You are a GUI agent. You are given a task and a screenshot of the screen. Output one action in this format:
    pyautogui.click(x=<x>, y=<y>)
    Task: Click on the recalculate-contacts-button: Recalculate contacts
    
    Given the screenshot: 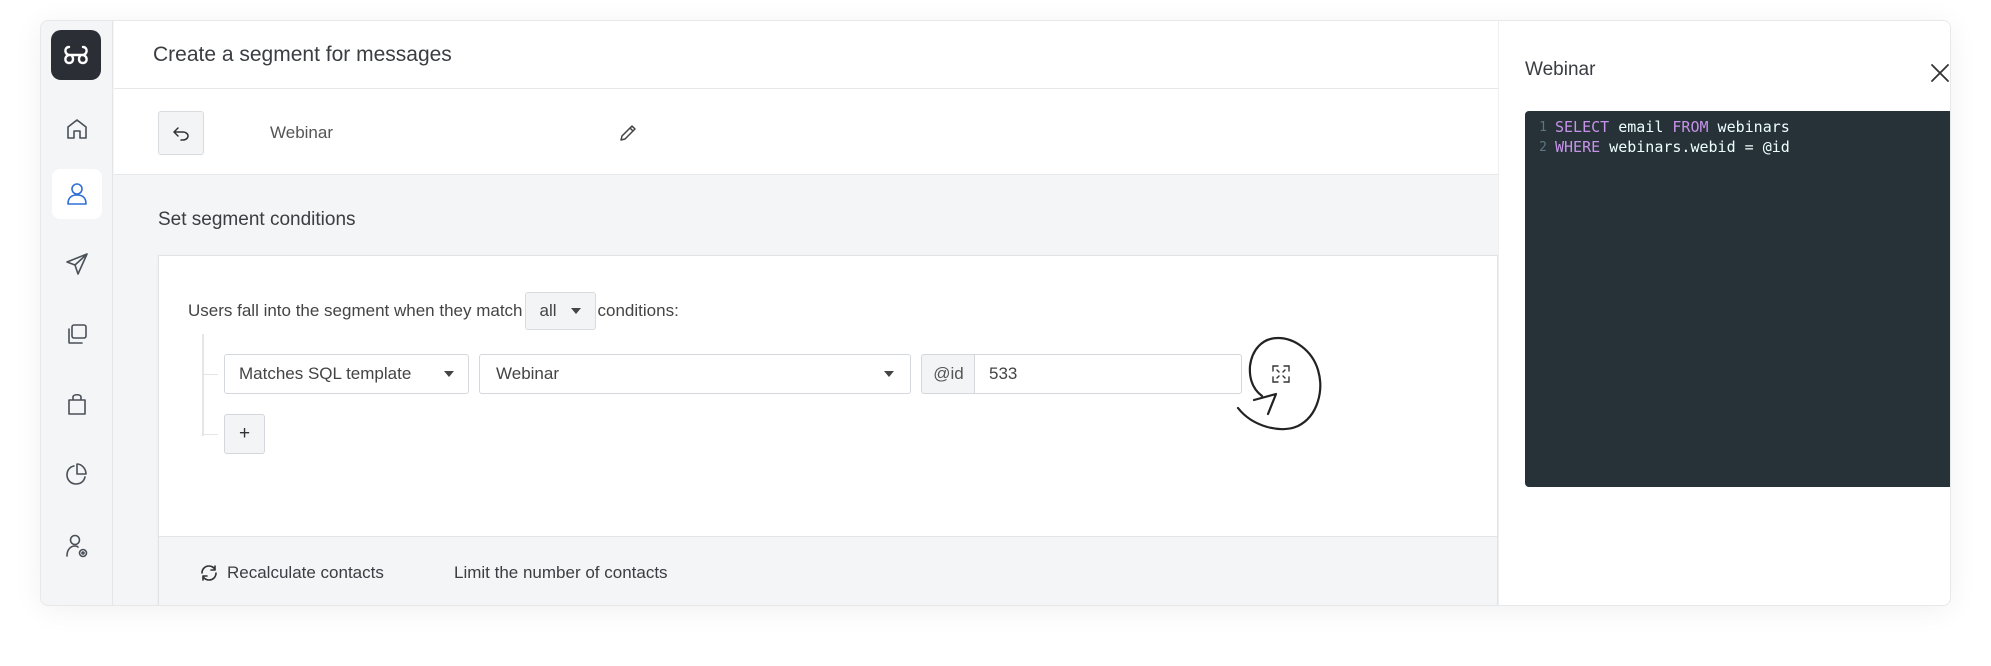 What is the action you would take?
    pyautogui.click(x=291, y=573)
    